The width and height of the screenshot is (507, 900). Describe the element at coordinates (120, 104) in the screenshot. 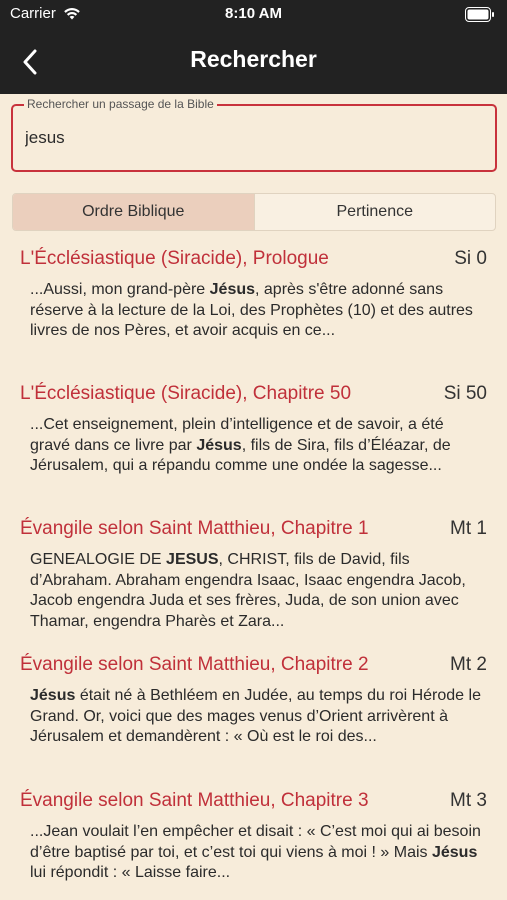

I see `search-field-label: Rechercher un passage de la Bible` at that location.